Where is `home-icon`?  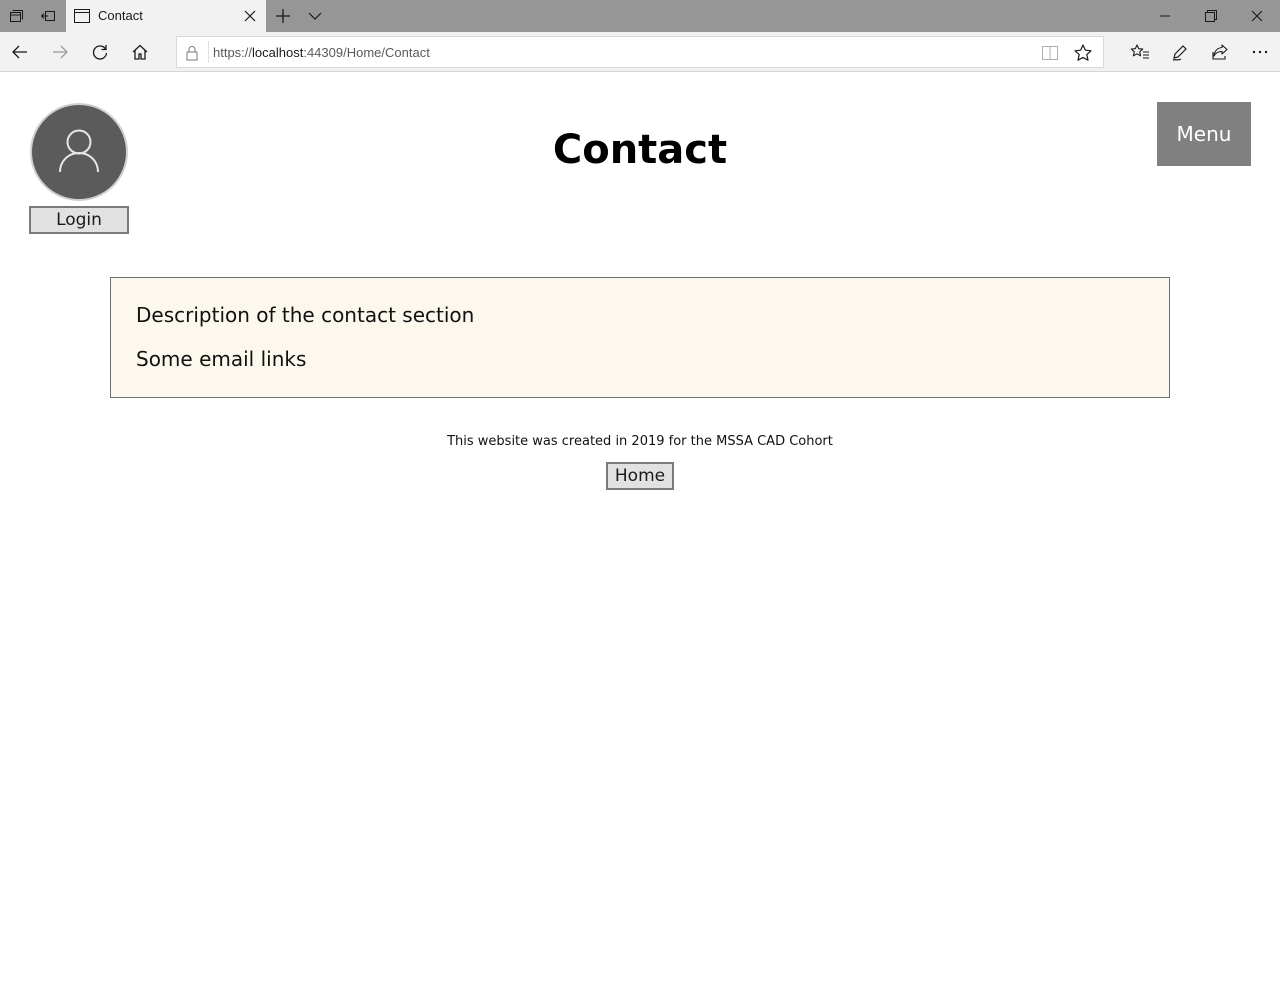
home-icon is located at coordinates (140, 52).